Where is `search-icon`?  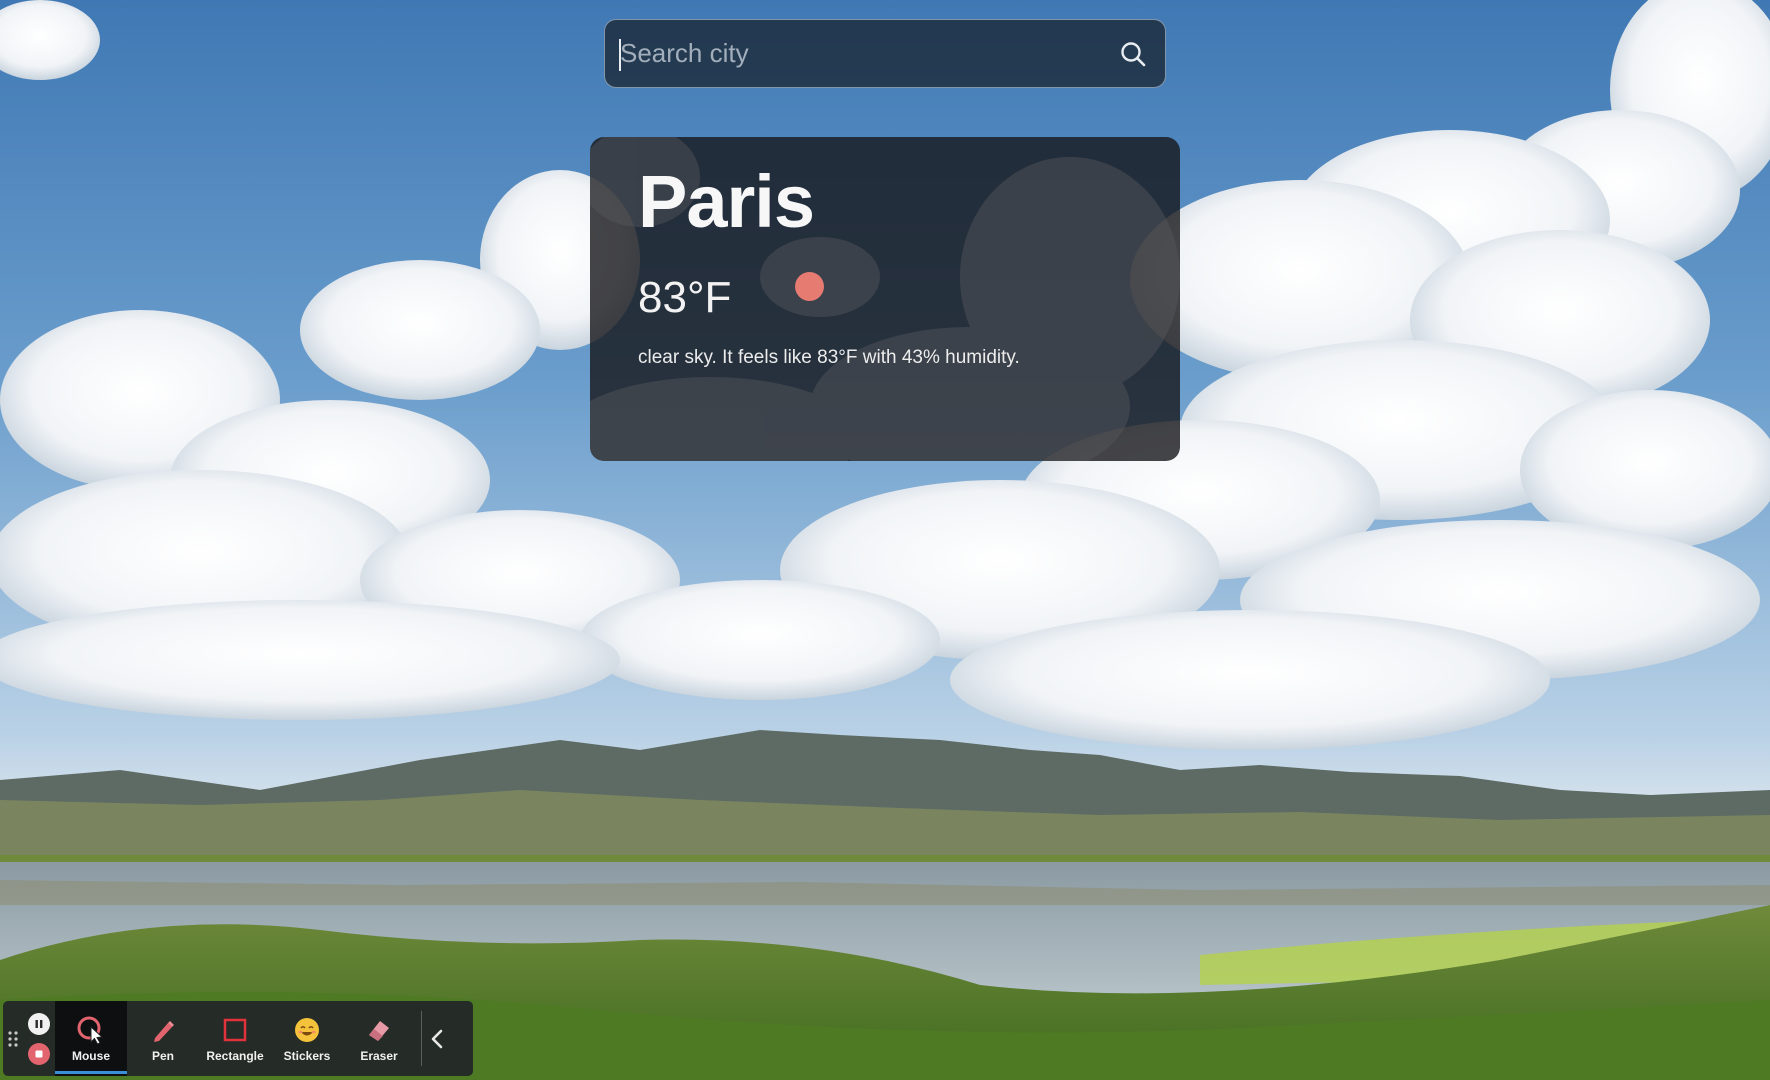
search-icon is located at coordinates (1133, 53).